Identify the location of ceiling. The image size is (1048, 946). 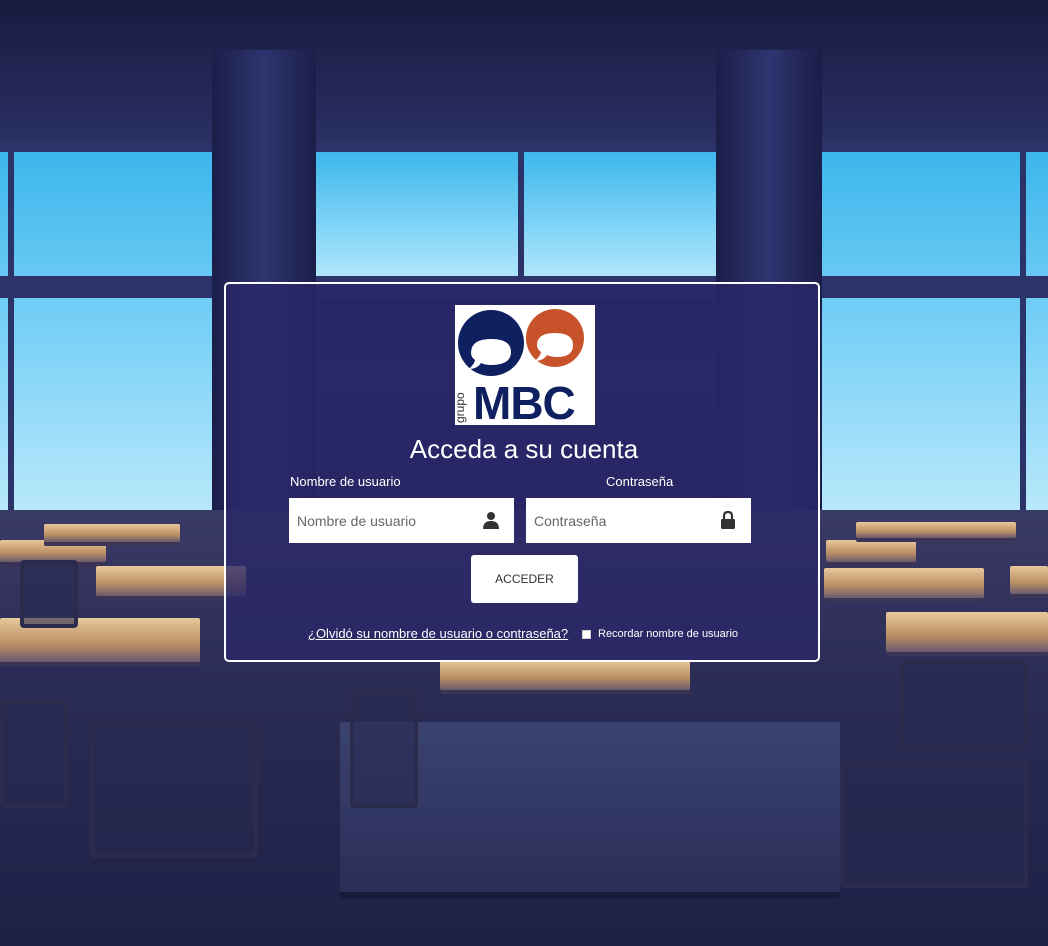
(524, 70).